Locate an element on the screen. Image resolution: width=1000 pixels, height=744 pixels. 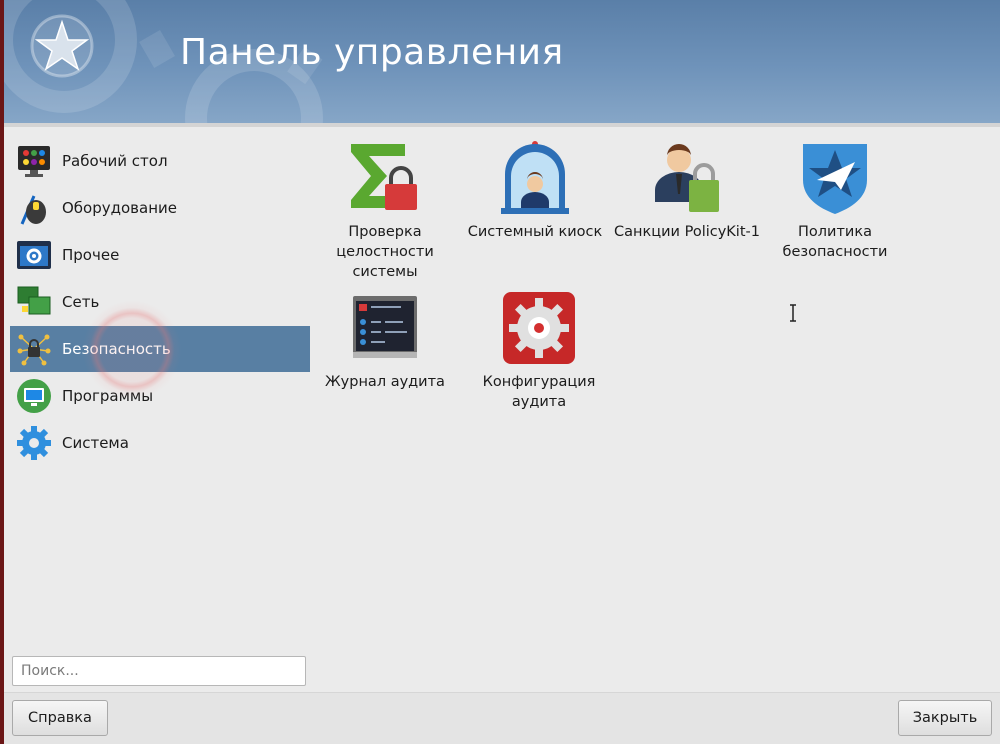
sidebar-item-other: Прочее is located at coordinates (160, 255).